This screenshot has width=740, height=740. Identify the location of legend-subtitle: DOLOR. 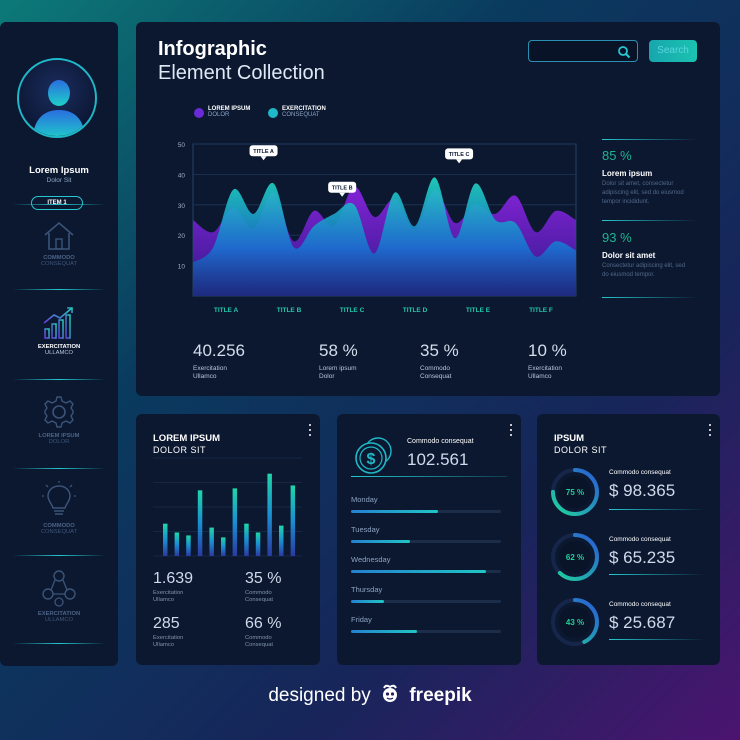
(219, 115).